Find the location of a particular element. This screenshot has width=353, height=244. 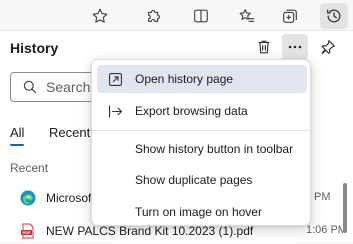

menu-item-image-on-hover: Turn on image on hover is located at coordinates (202, 212).